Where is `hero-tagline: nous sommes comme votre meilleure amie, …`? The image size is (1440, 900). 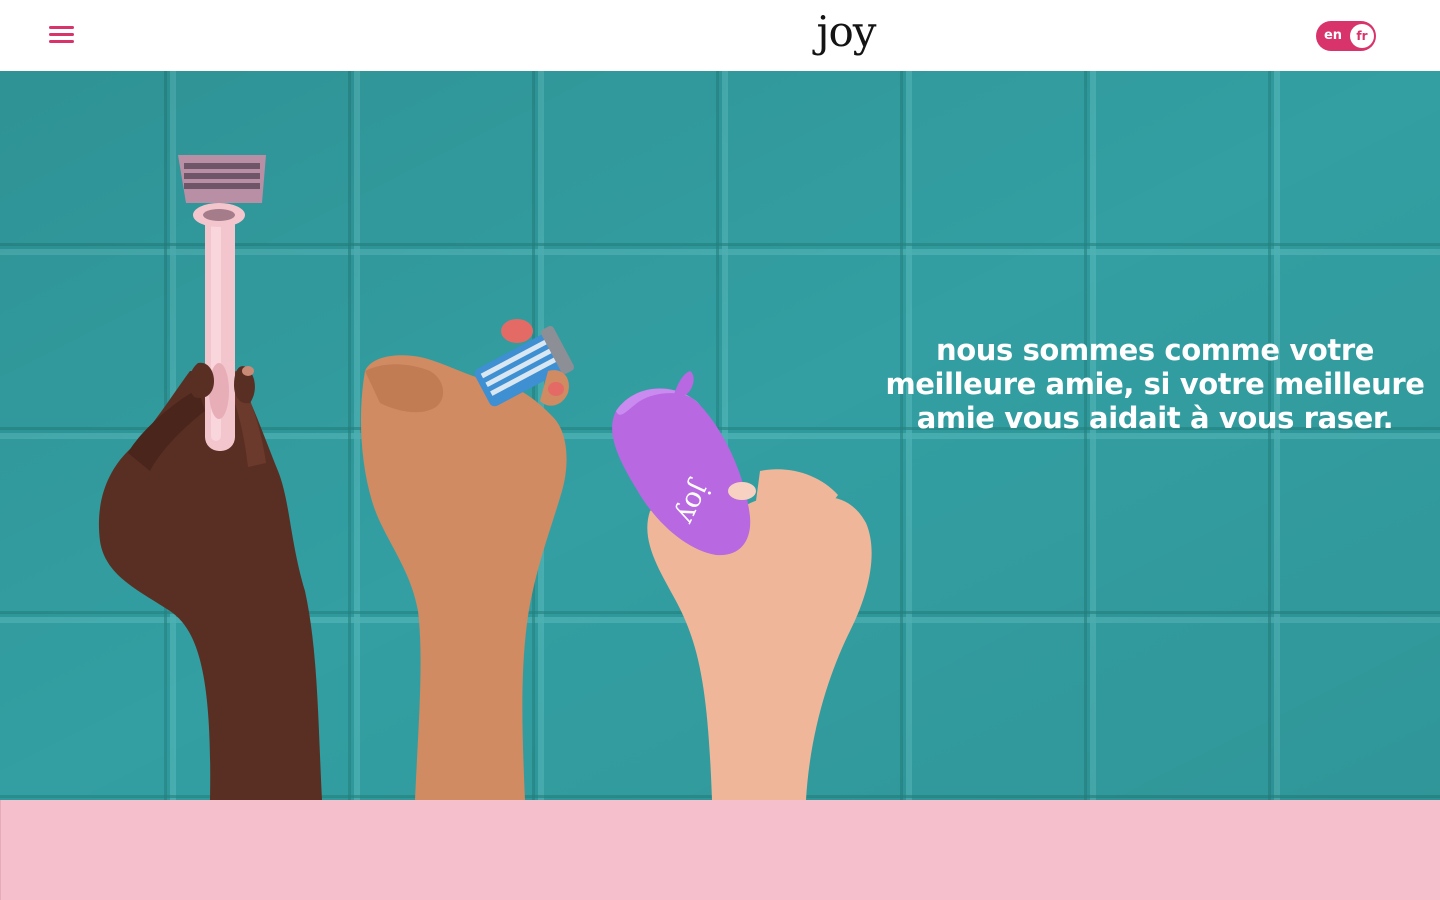
hero-tagline: nous sommes comme votre meilleure amie, … is located at coordinates (1155, 384).